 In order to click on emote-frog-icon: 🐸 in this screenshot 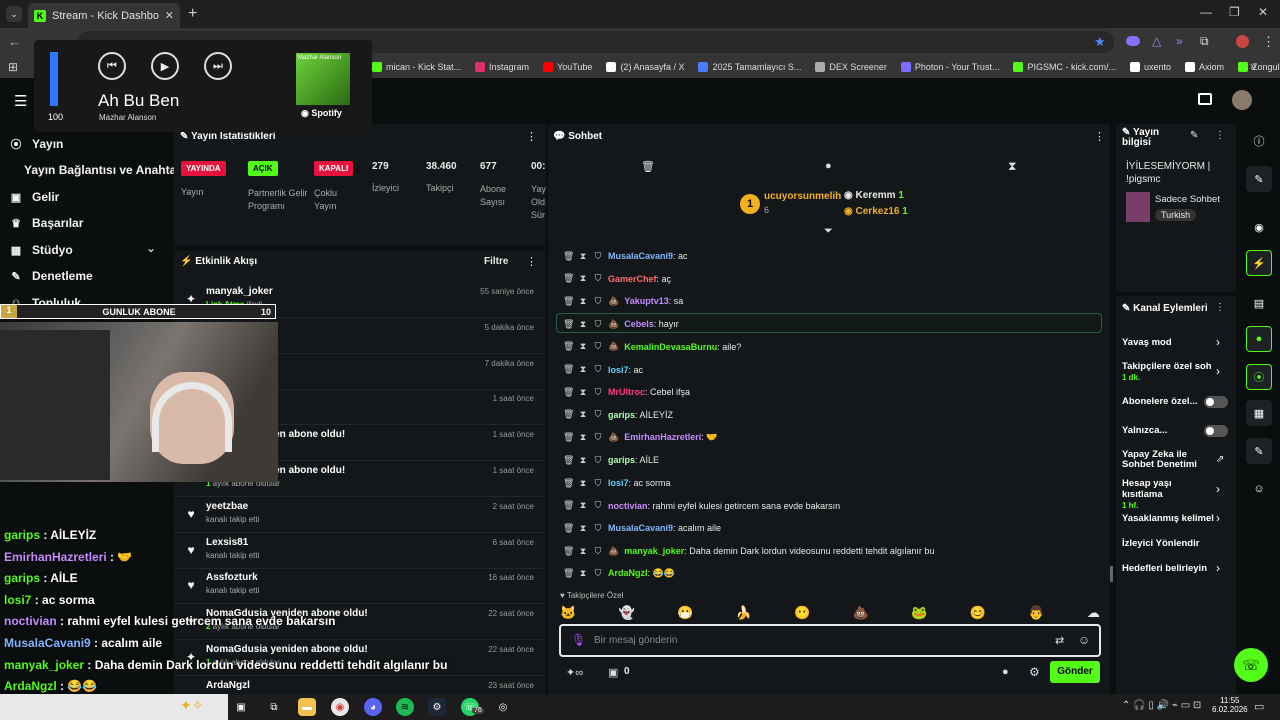, I will do `click(919, 613)`.